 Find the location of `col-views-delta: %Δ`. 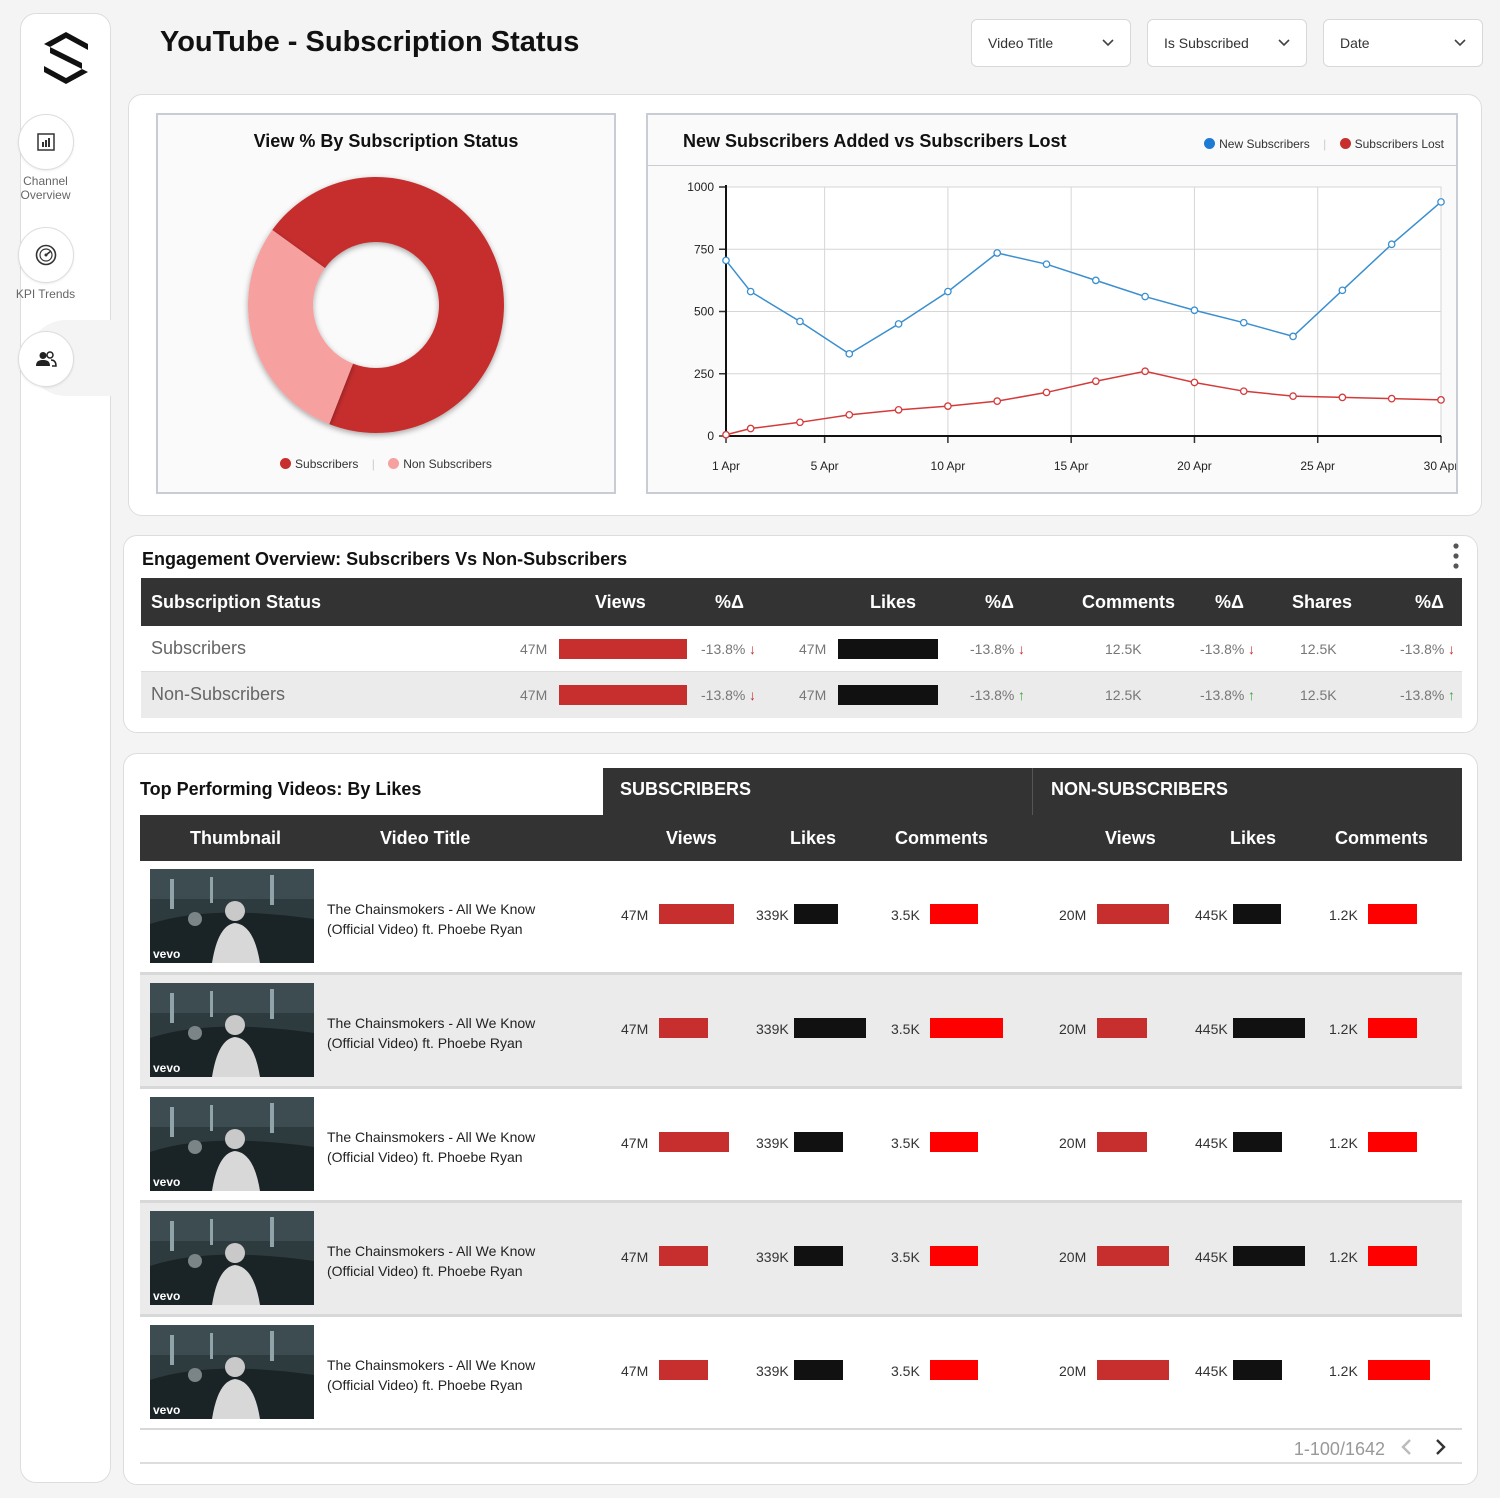

col-views-delta: %Δ is located at coordinates (729, 602).